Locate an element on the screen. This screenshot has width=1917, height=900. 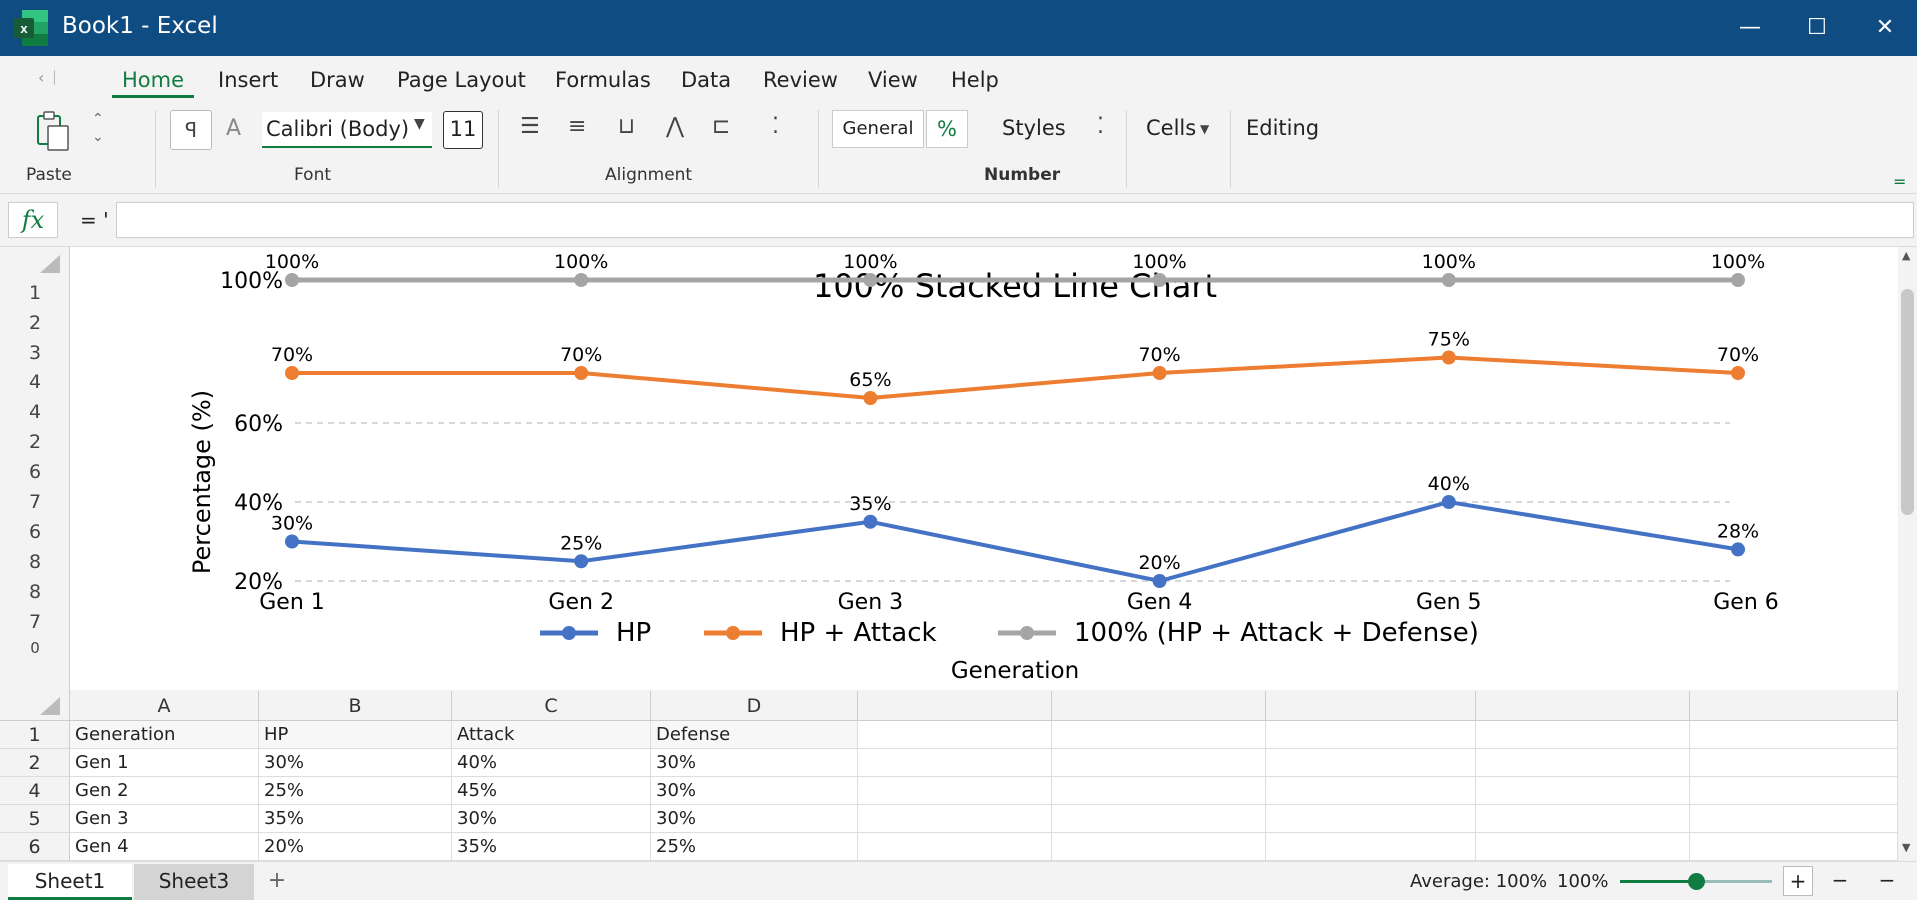
row-header: 3 is located at coordinates (35, 353).